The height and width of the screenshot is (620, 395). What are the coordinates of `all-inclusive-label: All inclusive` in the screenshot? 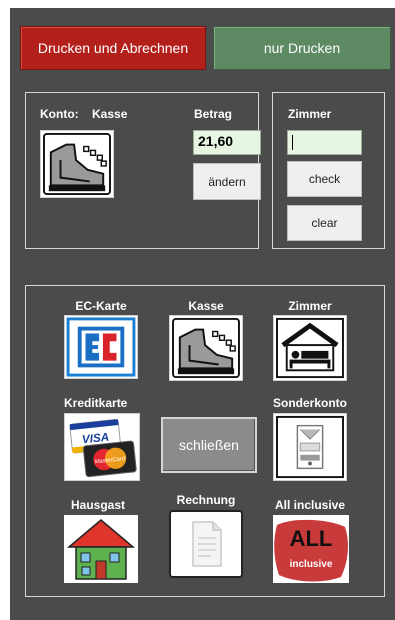 It's located at (310, 505).